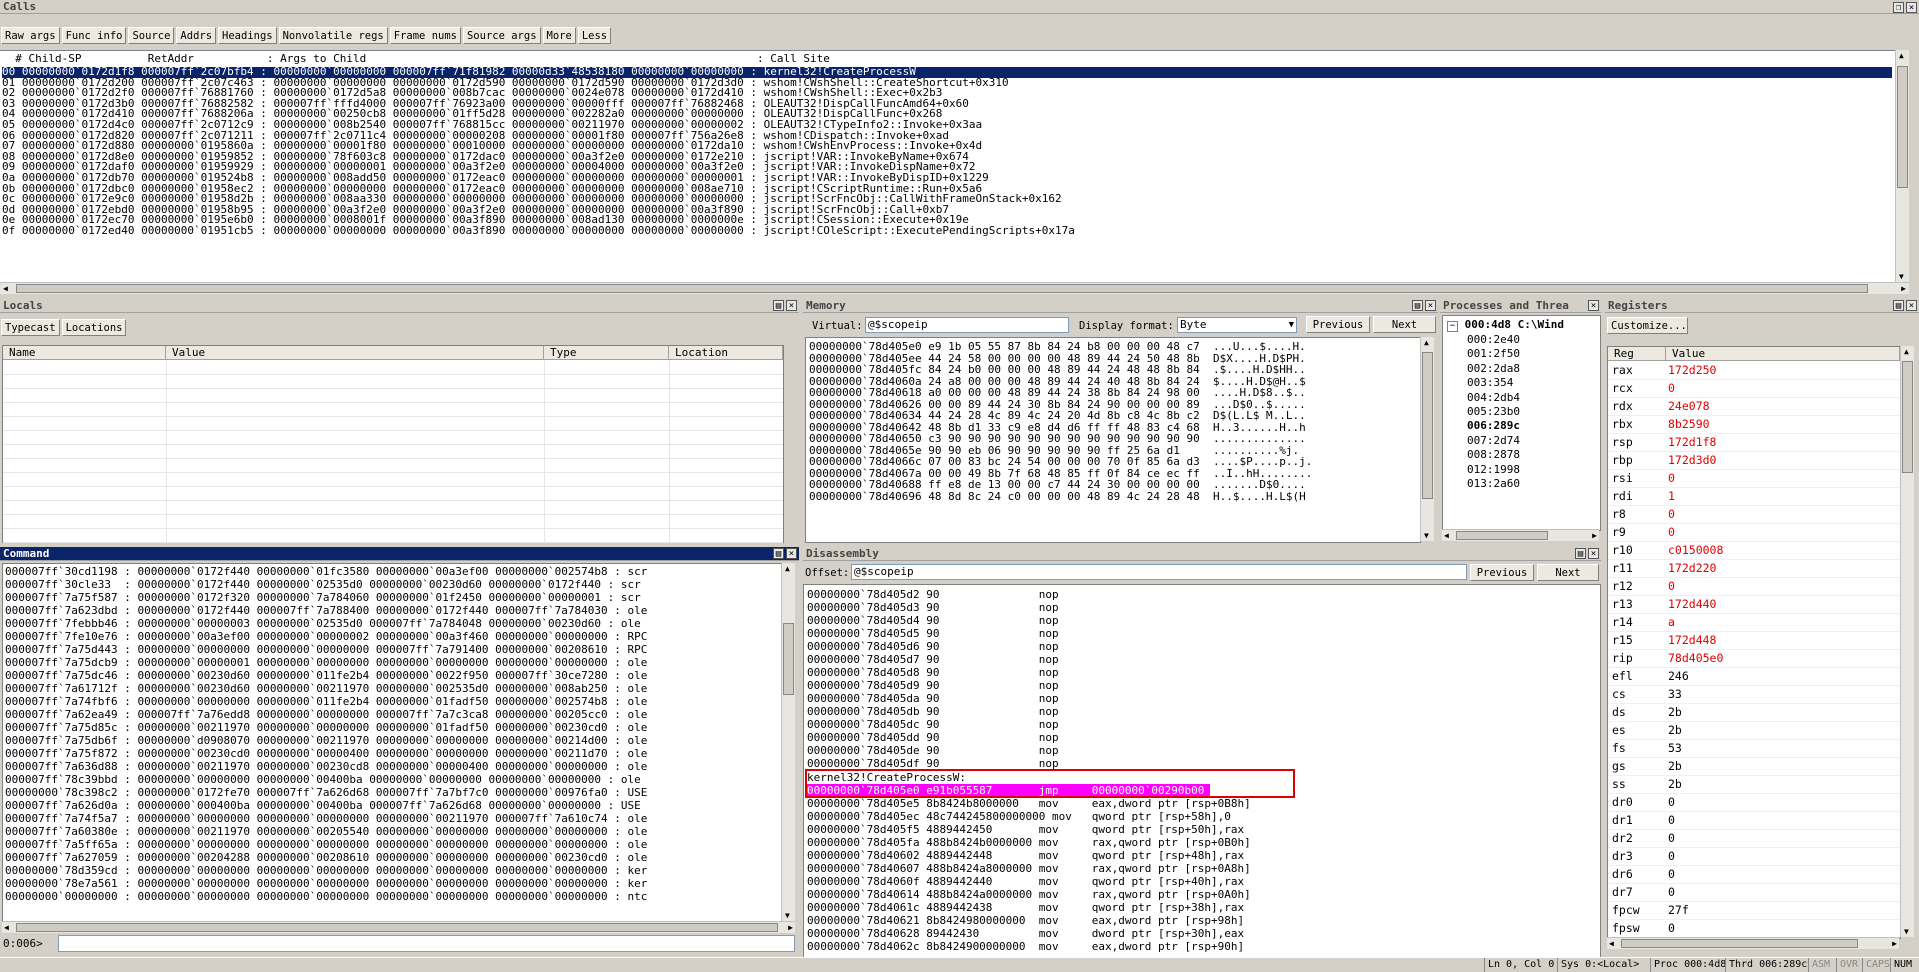  I want to click on func-info-button: Func info, so click(94, 35).